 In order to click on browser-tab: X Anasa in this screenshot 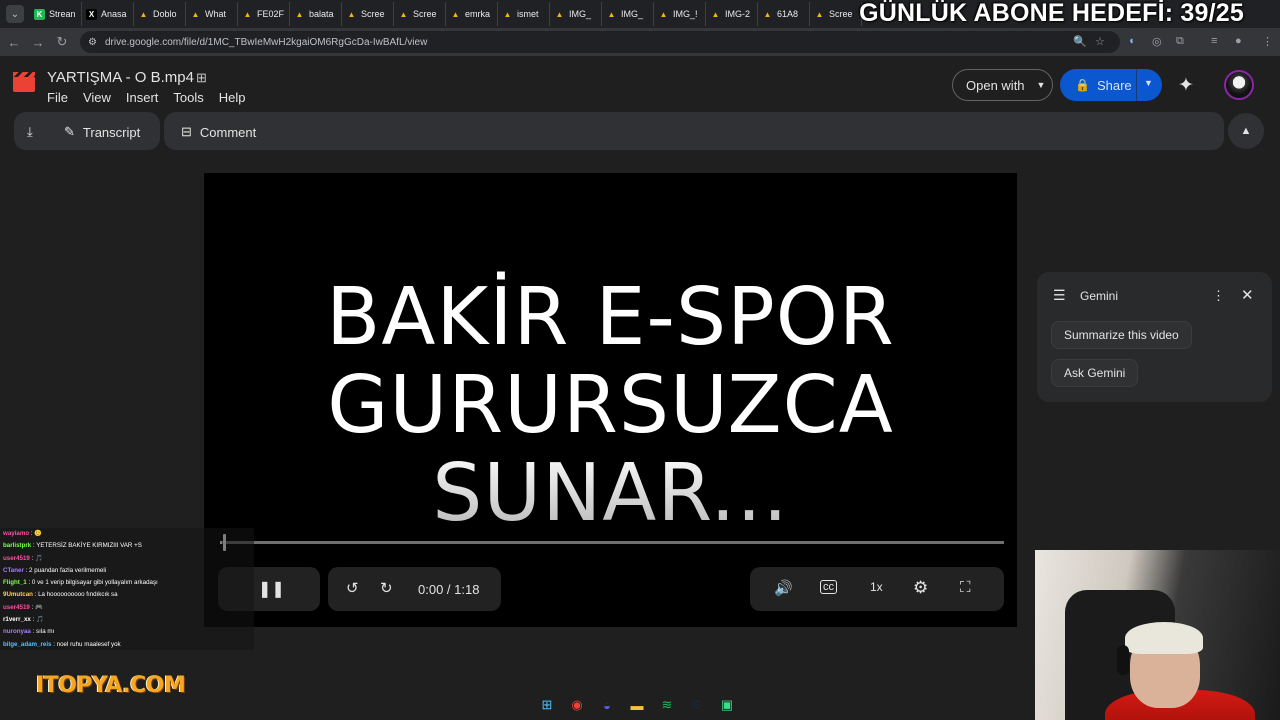, I will do `click(108, 14)`.